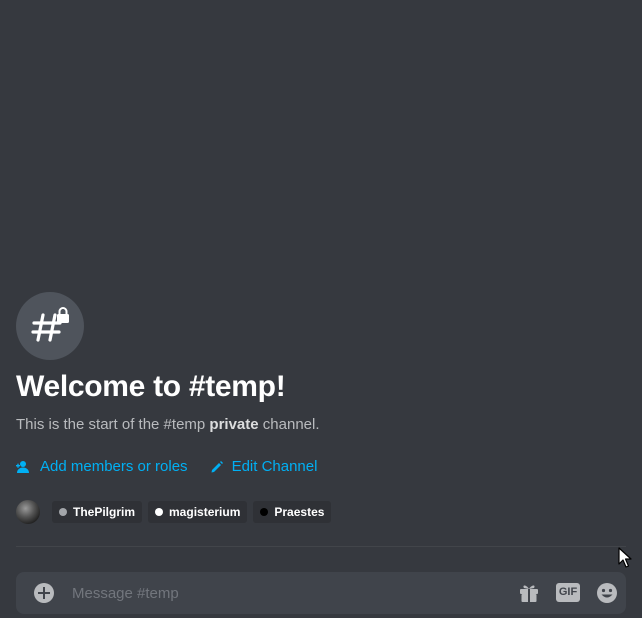 Image resolution: width=642 pixels, height=618 pixels. What do you see at coordinates (104, 512) in the screenshot?
I see `member-name: ThePilgrim` at bounding box center [104, 512].